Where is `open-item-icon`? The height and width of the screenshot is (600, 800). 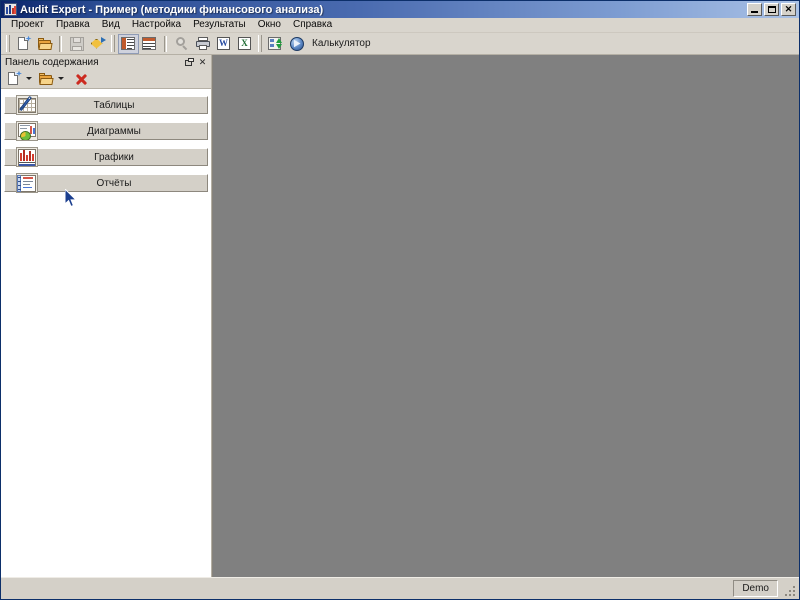
open-item-icon is located at coordinates (46, 79).